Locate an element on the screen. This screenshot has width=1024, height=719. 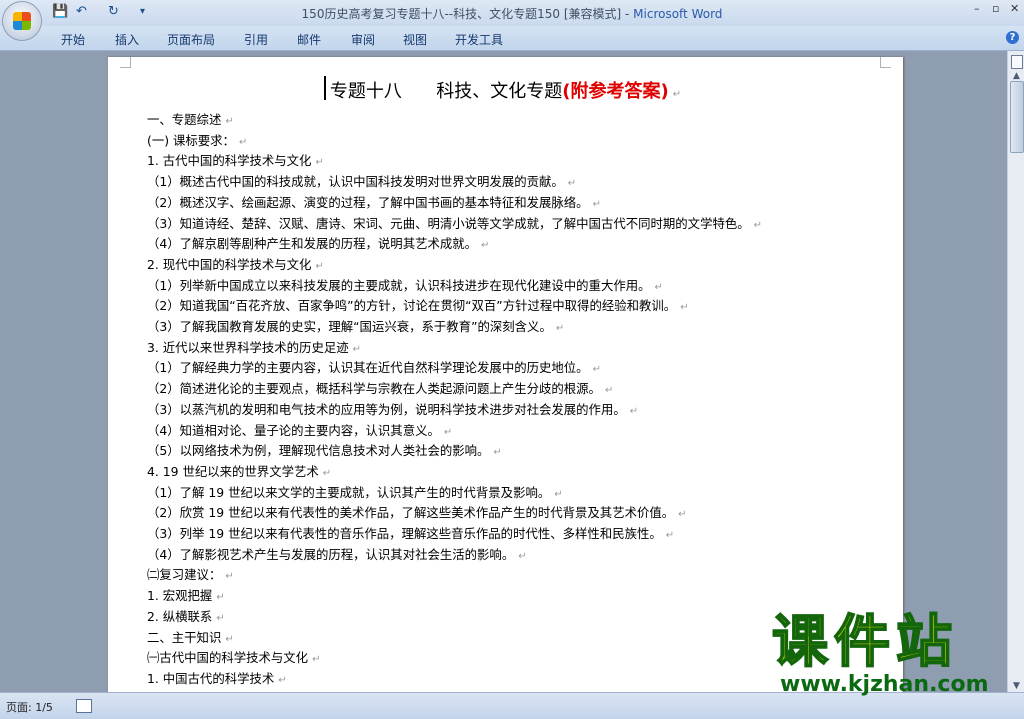
tab-references: 引用 is located at coordinates (256, 39).